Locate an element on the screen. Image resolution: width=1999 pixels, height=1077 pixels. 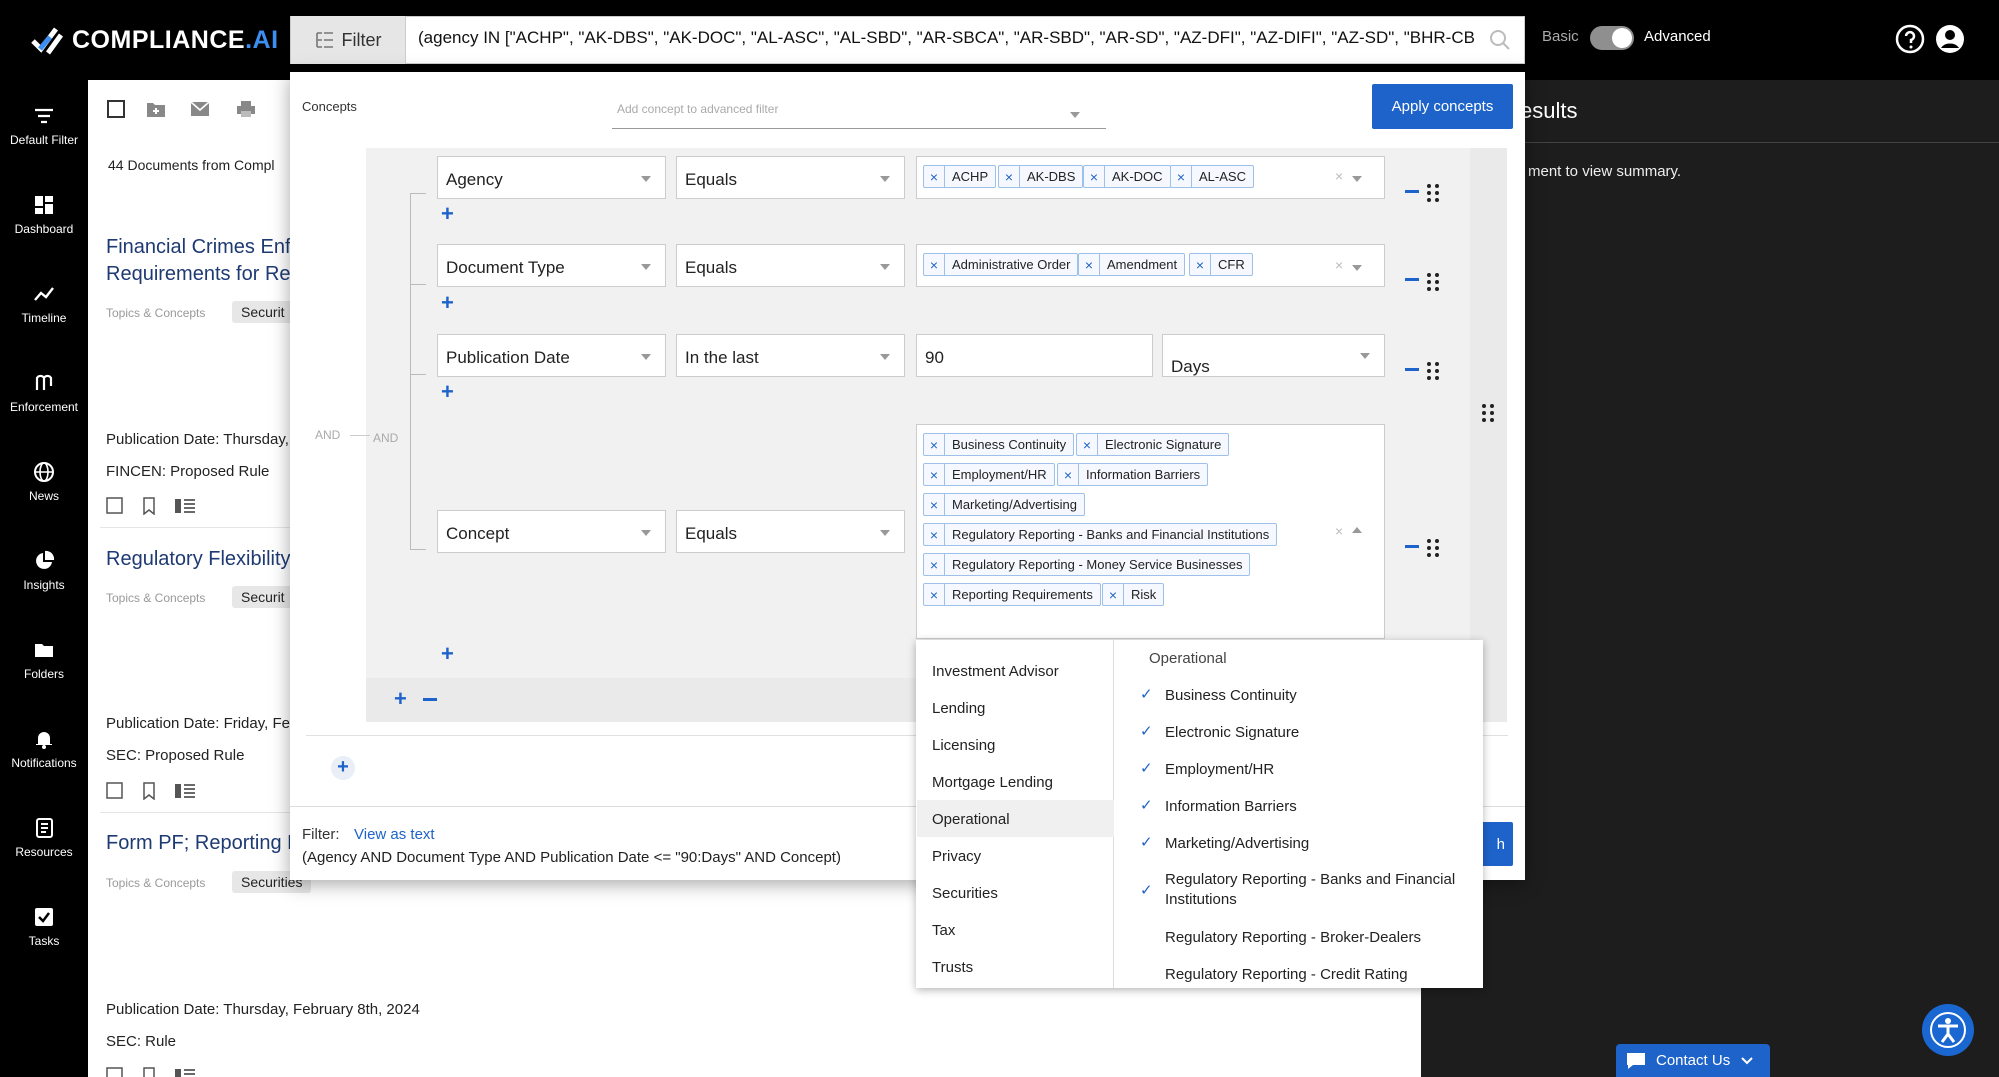
sidebar-item-notifications: Notifications is located at coordinates (44, 749).